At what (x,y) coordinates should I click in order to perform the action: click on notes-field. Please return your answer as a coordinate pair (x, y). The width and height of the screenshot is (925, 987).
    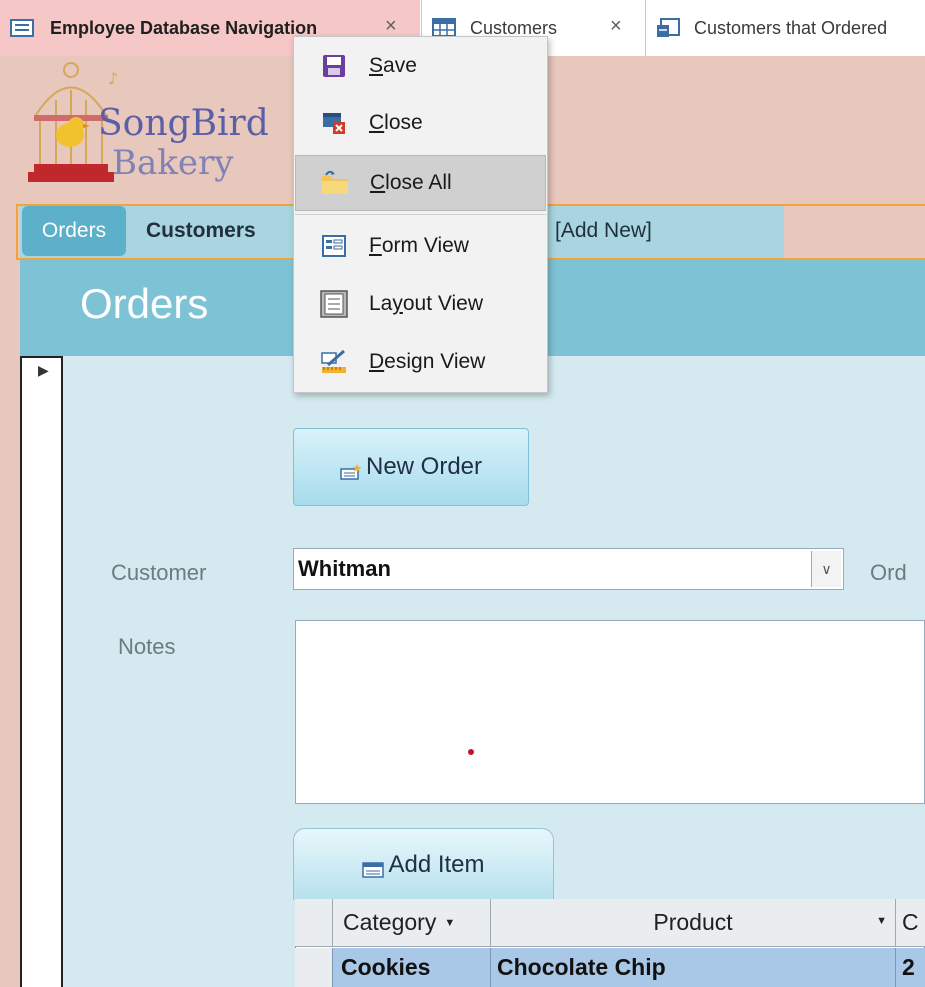
    Looking at the image, I should click on (610, 712).